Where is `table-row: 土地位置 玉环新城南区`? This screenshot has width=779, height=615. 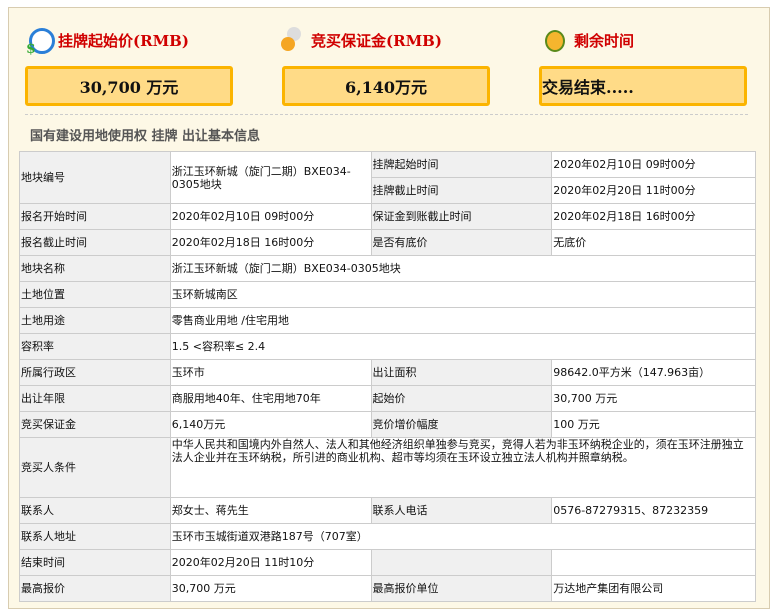 table-row: 土地位置 玉环新城南区 is located at coordinates (388, 294).